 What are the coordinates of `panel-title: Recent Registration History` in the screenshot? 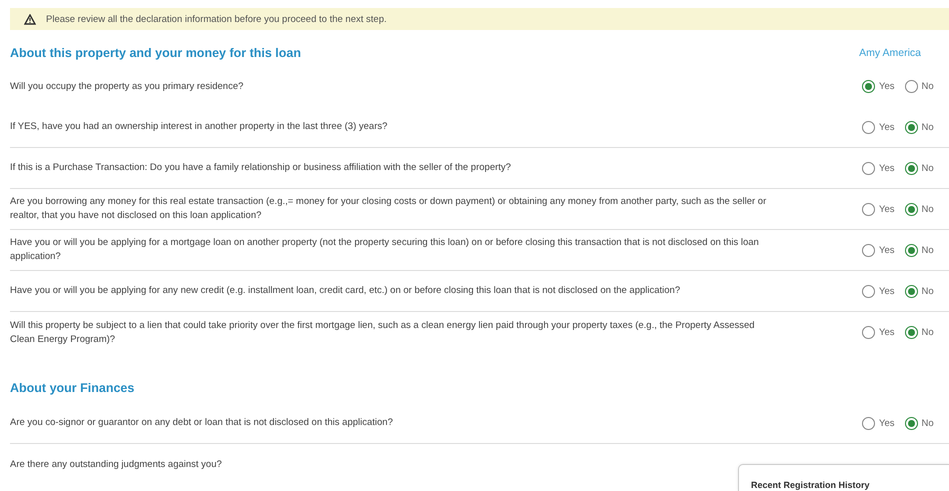 It's located at (810, 485).